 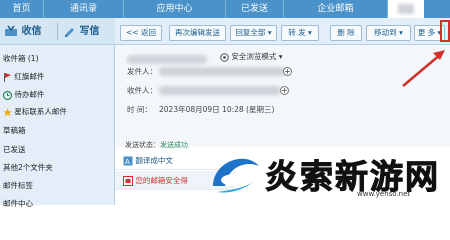 I want to click on reply-all-label: 回复全部, so click(x=250, y=32).